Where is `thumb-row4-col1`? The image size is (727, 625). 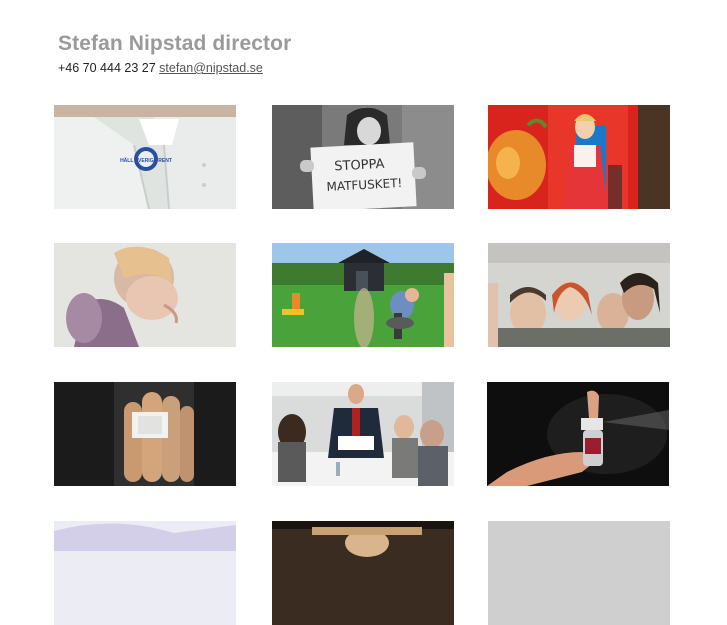
thumb-row4-col1 is located at coordinates (145, 573).